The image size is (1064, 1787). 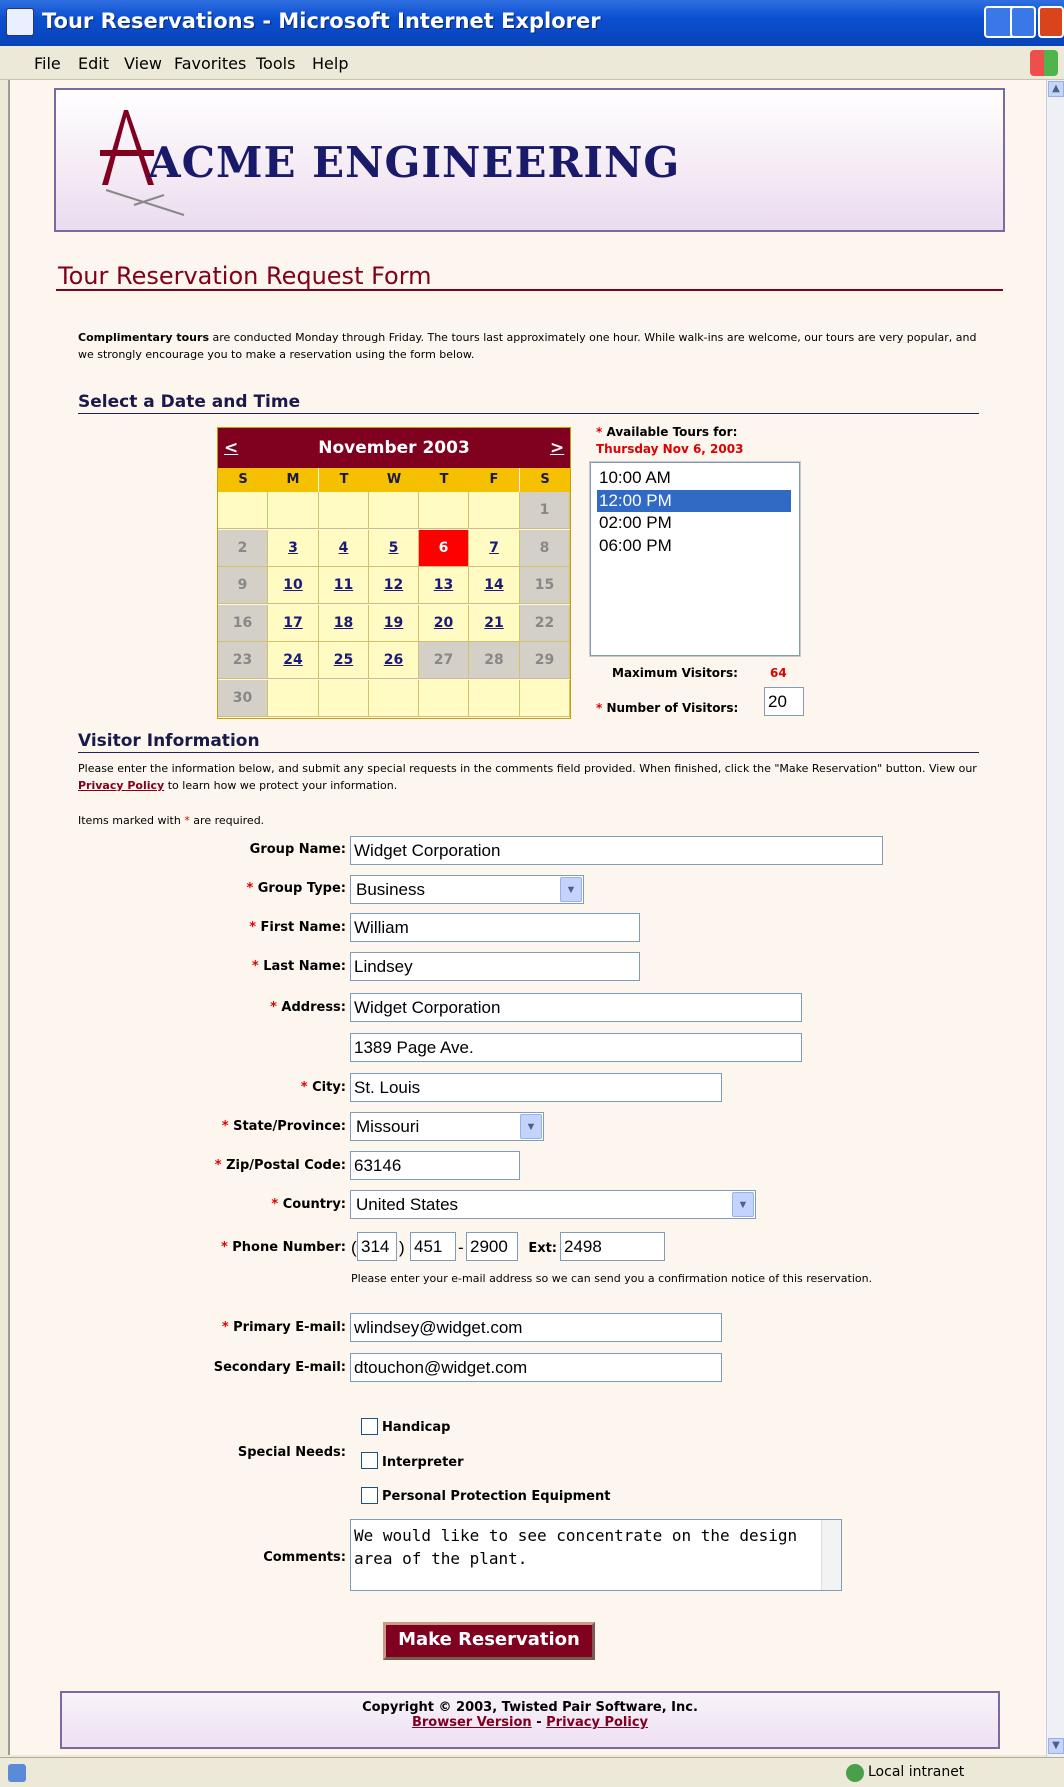 I want to click on weekday-header: F, so click(x=494, y=480).